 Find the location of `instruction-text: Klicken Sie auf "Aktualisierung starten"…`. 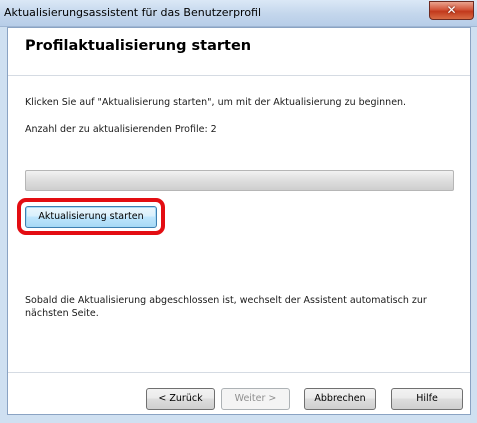

instruction-text: Klicken Sie auf "Aktualisierung starten"… is located at coordinates (216, 102).